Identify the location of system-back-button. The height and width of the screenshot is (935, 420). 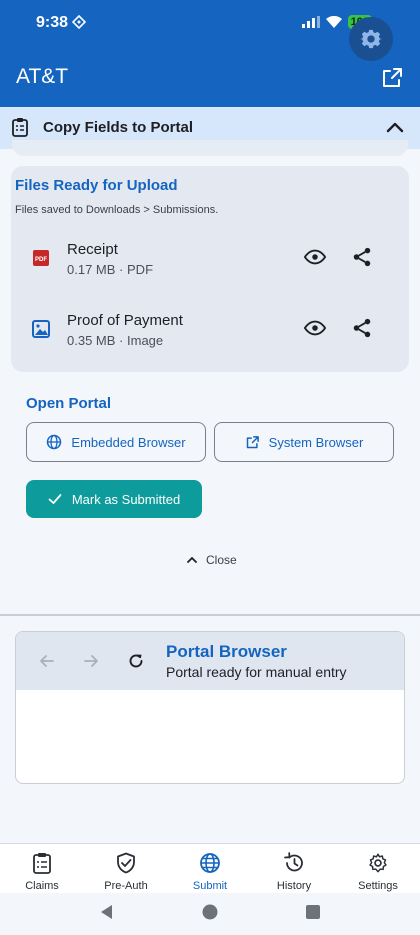
(107, 912).